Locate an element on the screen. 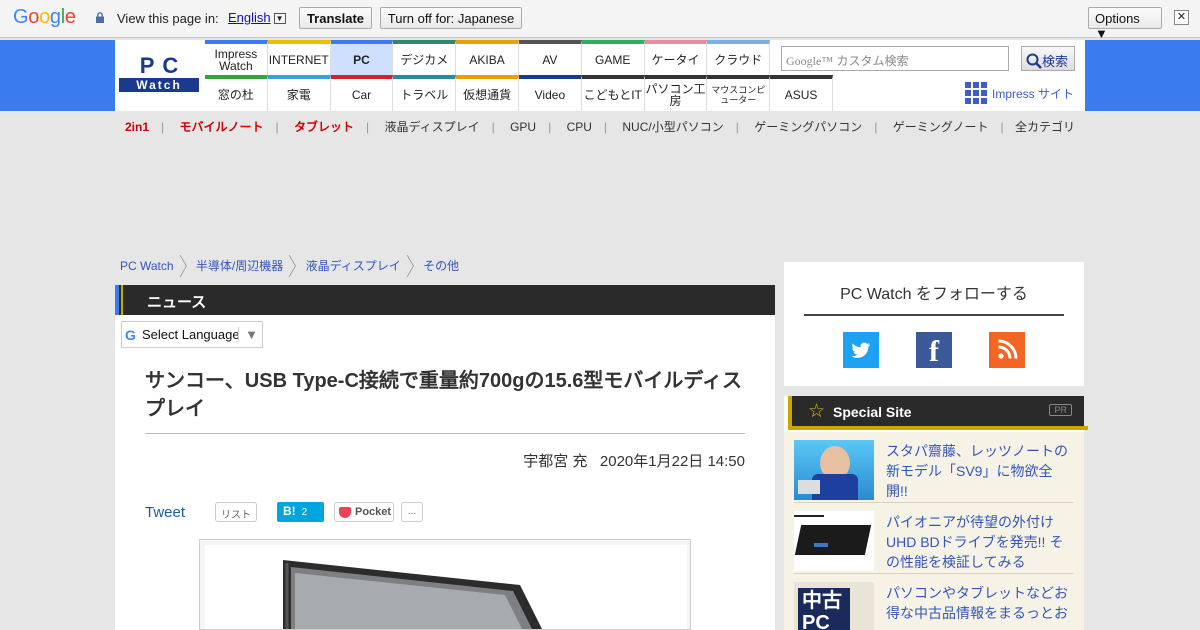  special-item: スタパ齋藤、レッツノートの新モデル「SV9」に物欲全開!! is located at coordinates (934, 467).